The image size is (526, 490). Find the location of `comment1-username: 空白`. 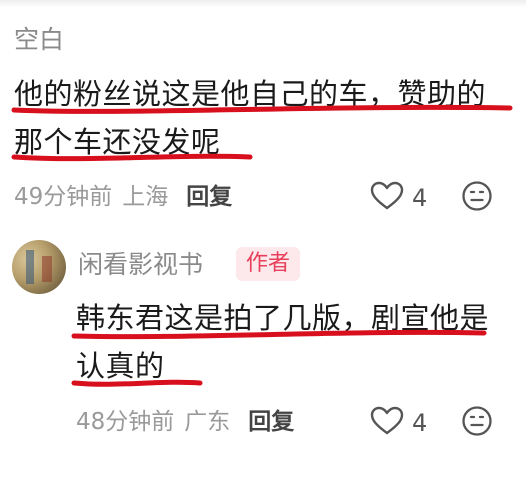

comment1-username: 空白 is located at coordinates (39, 40).